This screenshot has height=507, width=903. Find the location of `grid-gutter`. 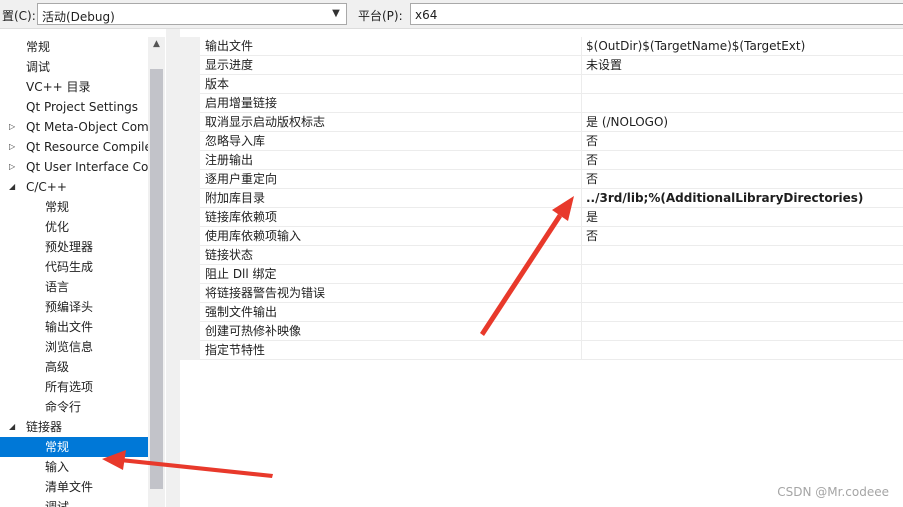

grid-gutter is located at coordinates (190, 198).